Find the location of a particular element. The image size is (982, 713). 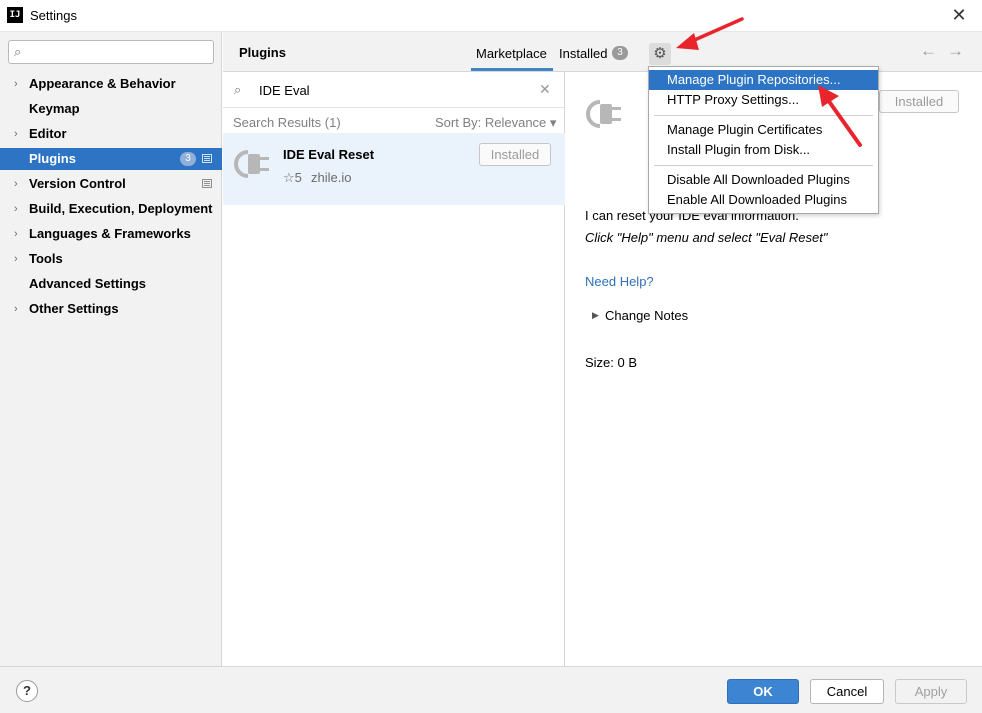

sidebar-item-plugins: Plugins 3 is located at coordinates (111, 159).